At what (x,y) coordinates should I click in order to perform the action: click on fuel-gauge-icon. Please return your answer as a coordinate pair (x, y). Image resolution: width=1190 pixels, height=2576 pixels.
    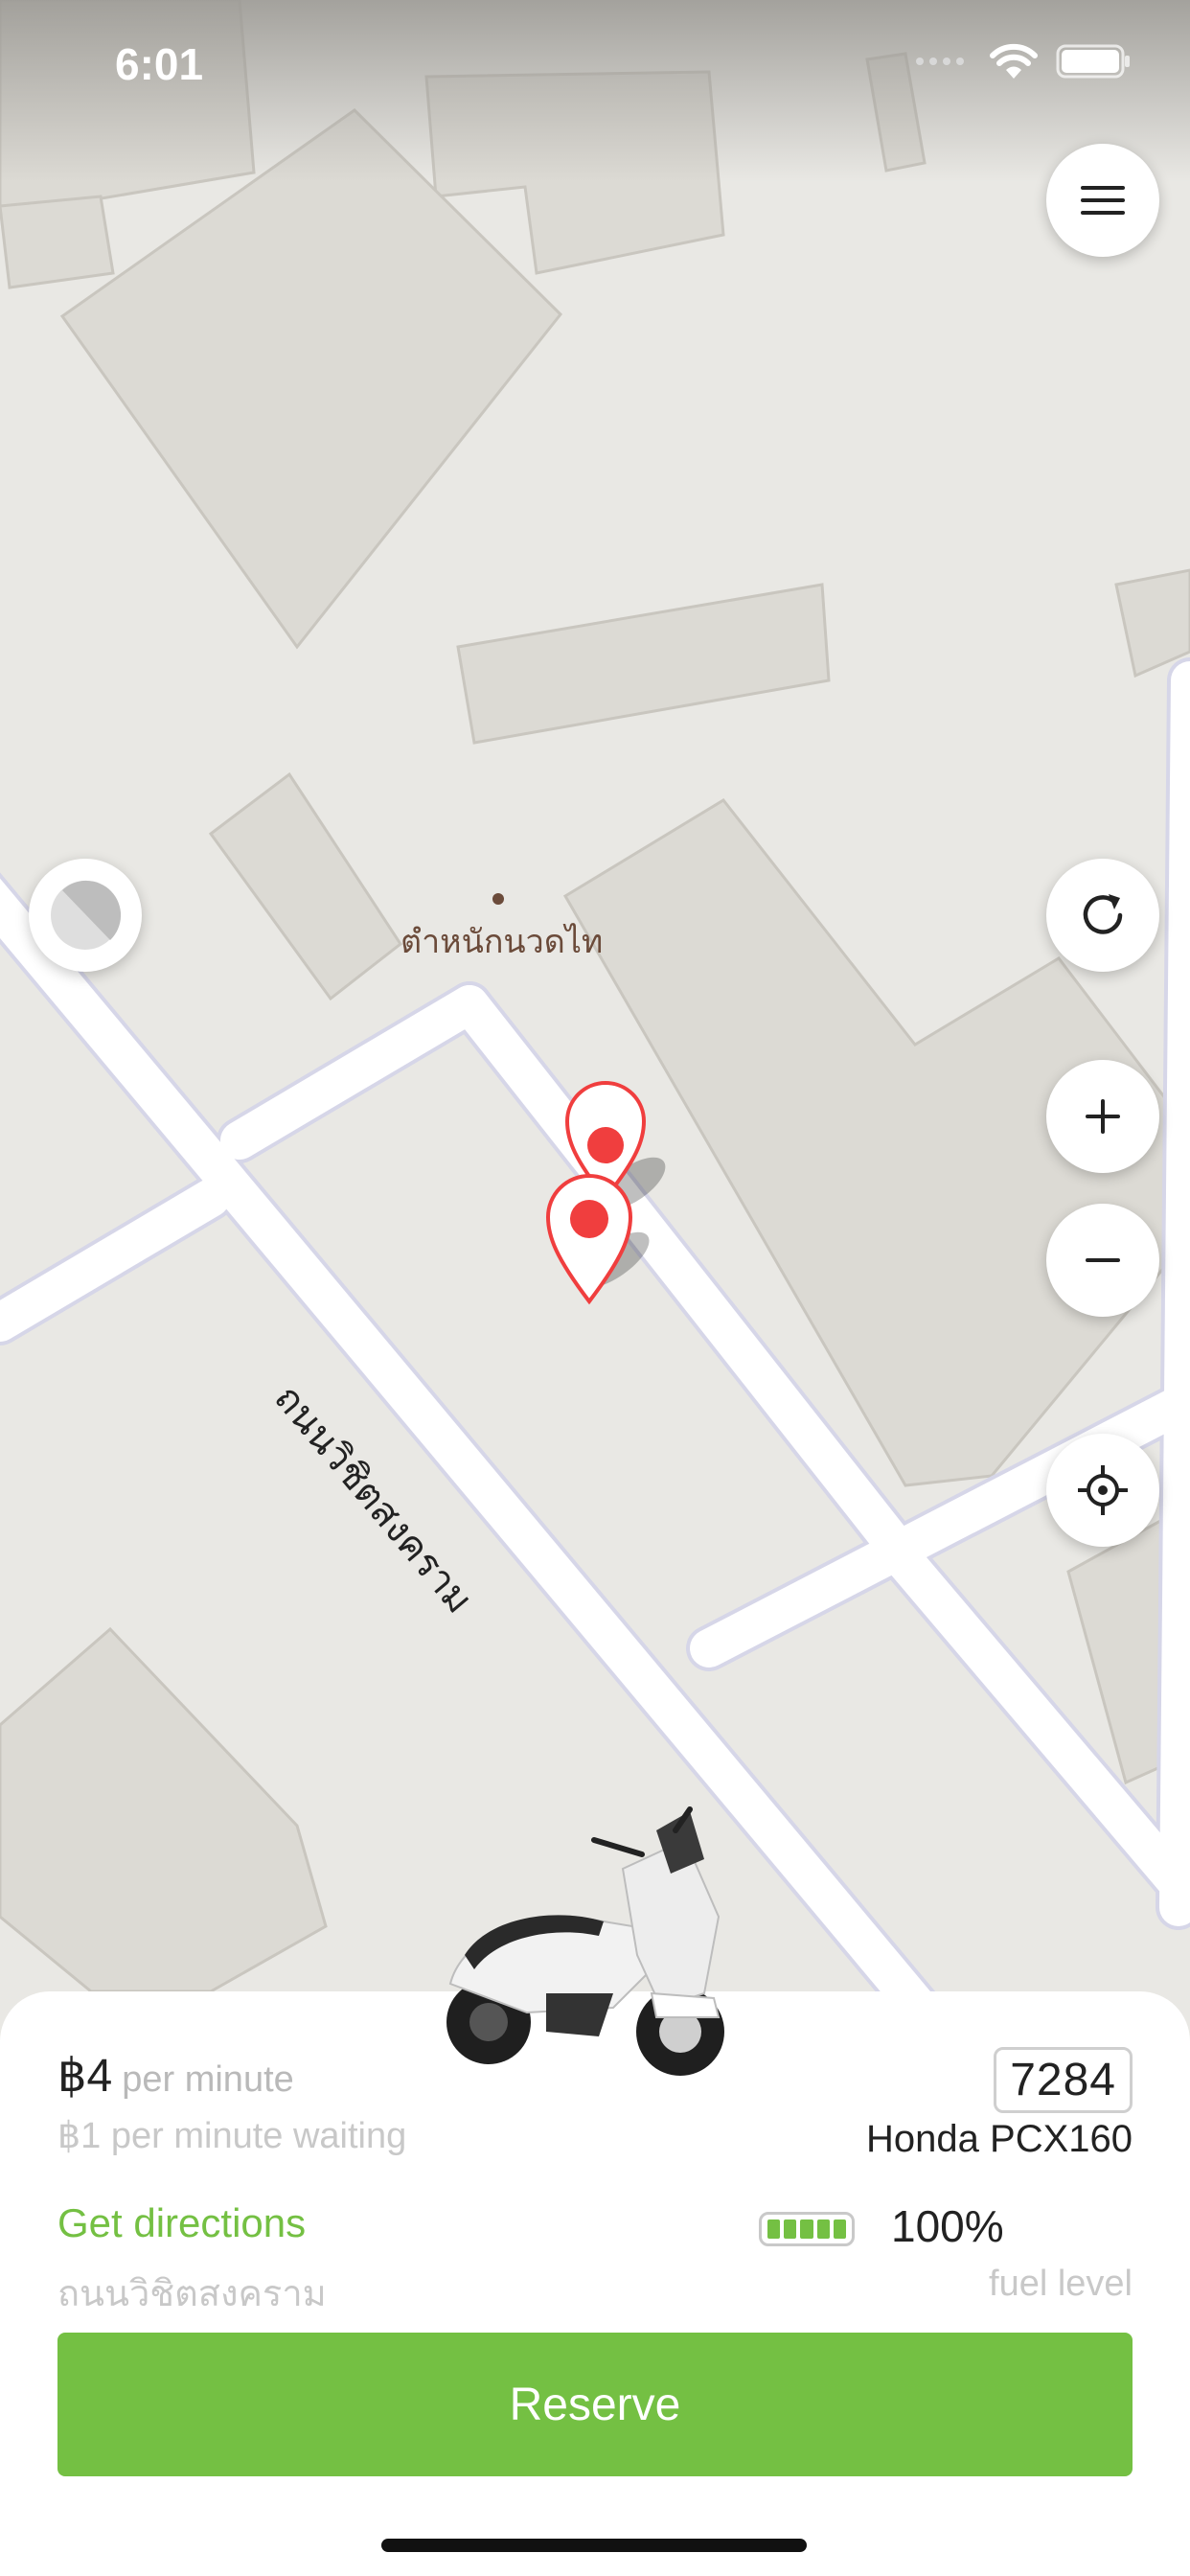
    Looking at the image, I should click on (807, 2229).